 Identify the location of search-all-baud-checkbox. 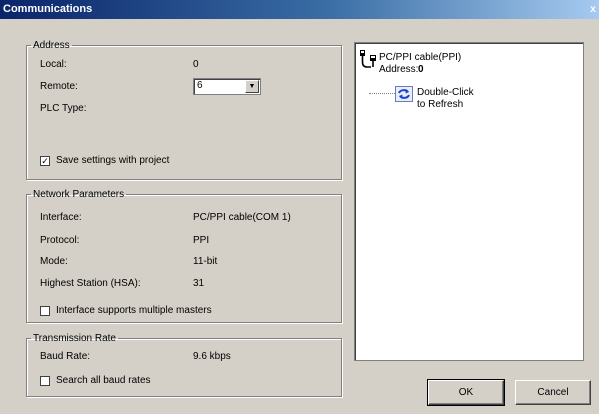
(45, 381).